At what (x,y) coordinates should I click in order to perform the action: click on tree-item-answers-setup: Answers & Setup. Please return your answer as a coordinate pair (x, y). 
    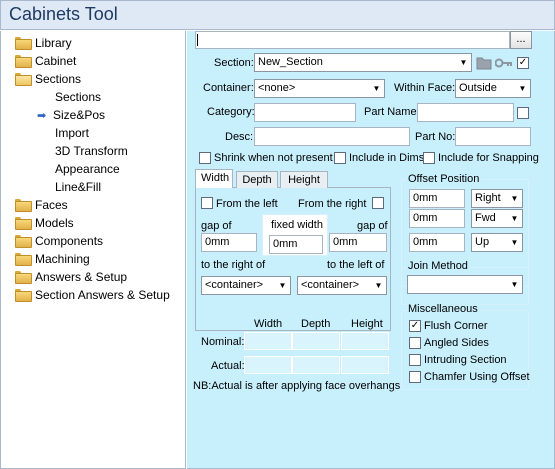
    Looking at the image, I should click on (71, 277).